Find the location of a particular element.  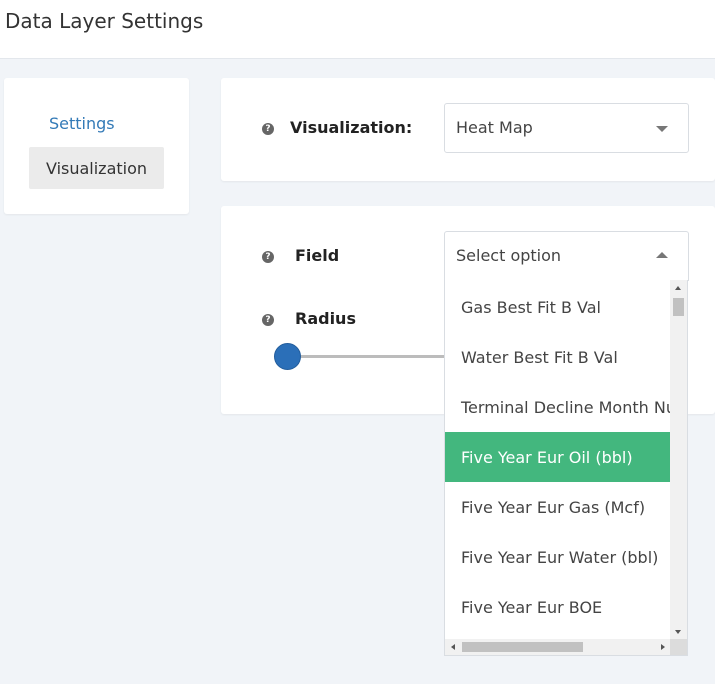

scrollbar-corner is located at coordinates (678, 647).